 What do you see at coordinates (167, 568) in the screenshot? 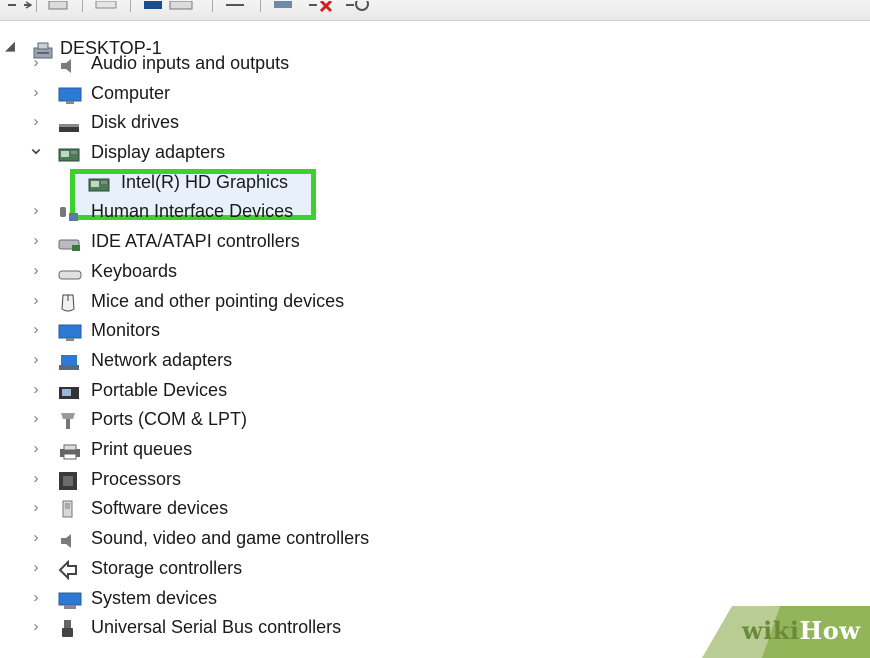
I see `tree-category-label: Storage controllers` at bounding box center [167, 568].